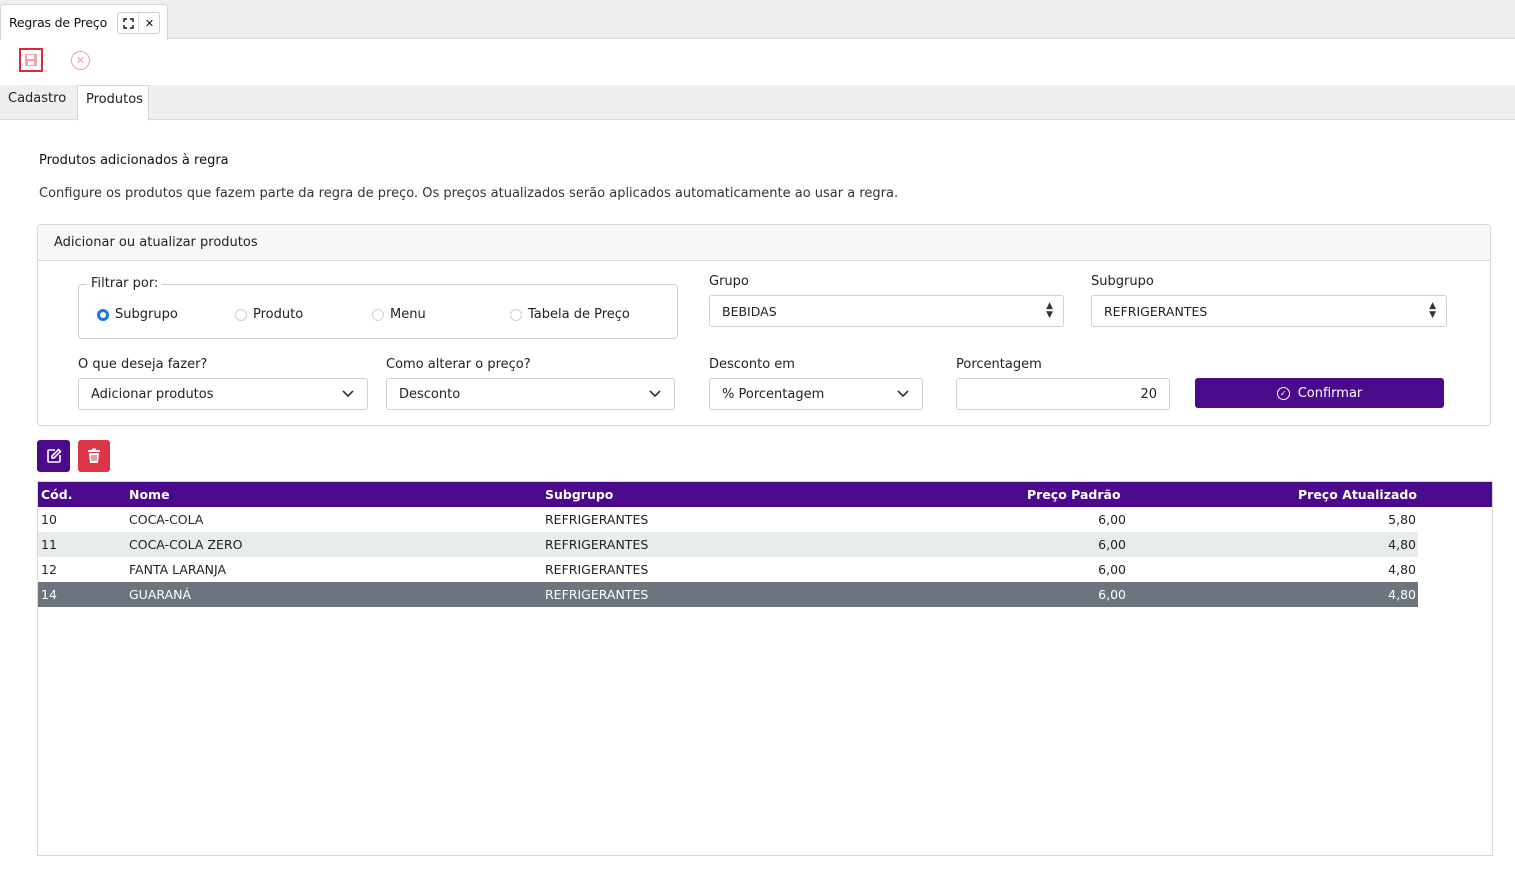 Image resolution: width=1515 pixels, height=873 pixels. Describe the element at coordinates (146, 314) in the screenshot. I see `radio-label: Subgrupo` at that location.